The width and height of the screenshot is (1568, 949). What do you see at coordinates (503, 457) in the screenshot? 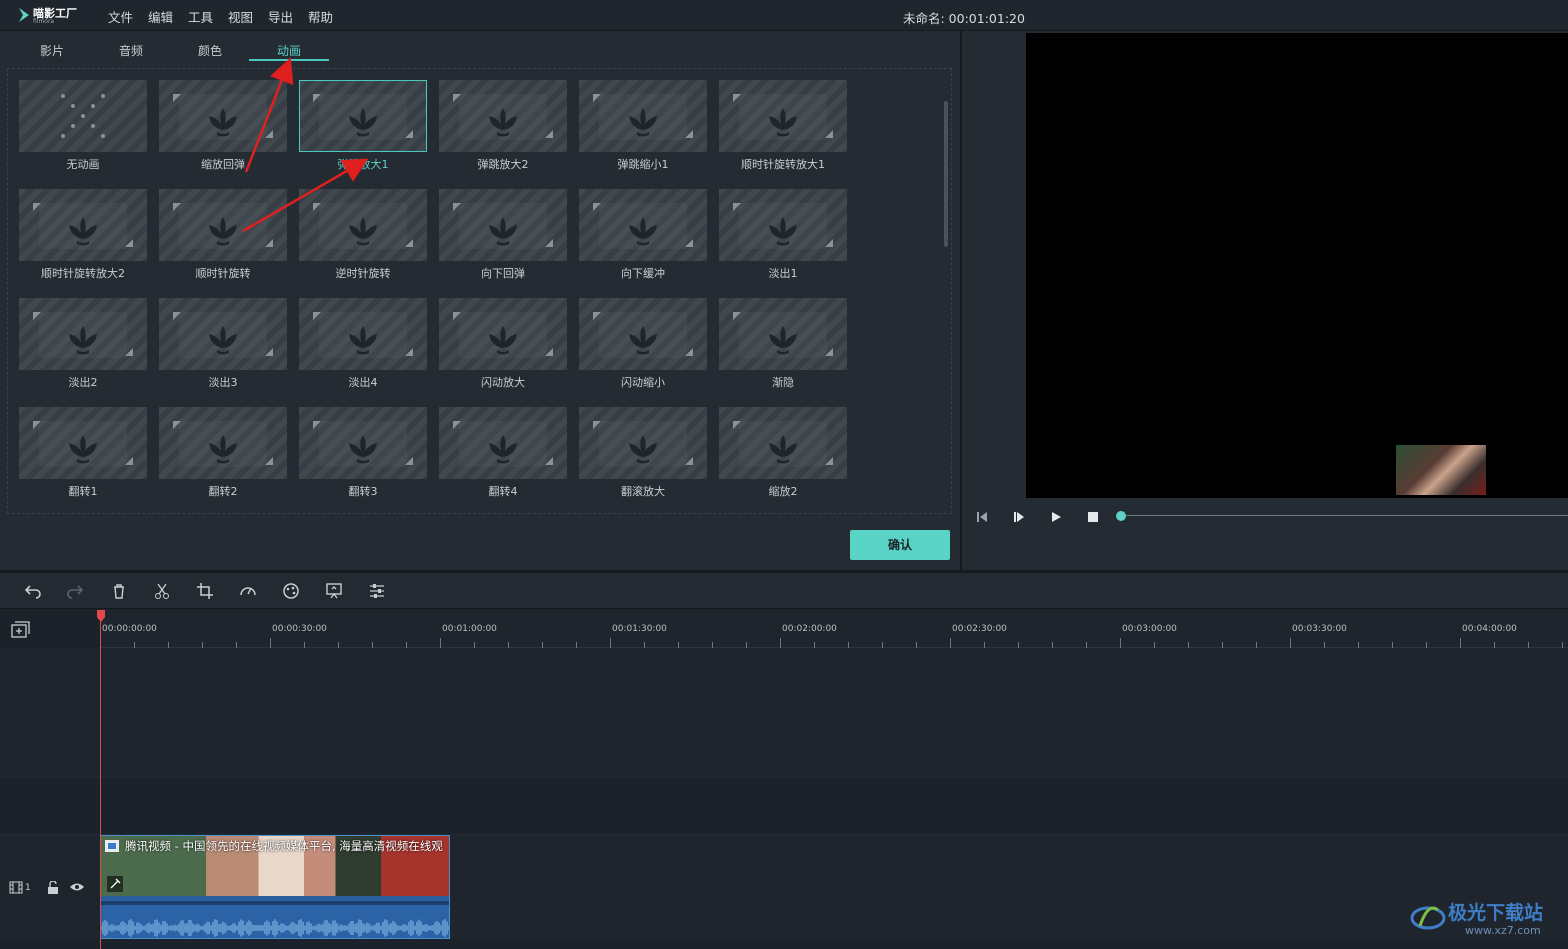
I see `animation-item: 翻转4` at bounding box center [503, 457].